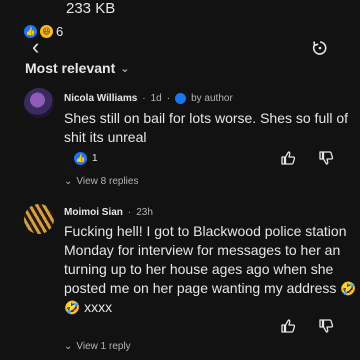 This screenshot has width=360, height=360. I want to click on view-replies-link: ⌄ View 1 reply, so click(97, 346).